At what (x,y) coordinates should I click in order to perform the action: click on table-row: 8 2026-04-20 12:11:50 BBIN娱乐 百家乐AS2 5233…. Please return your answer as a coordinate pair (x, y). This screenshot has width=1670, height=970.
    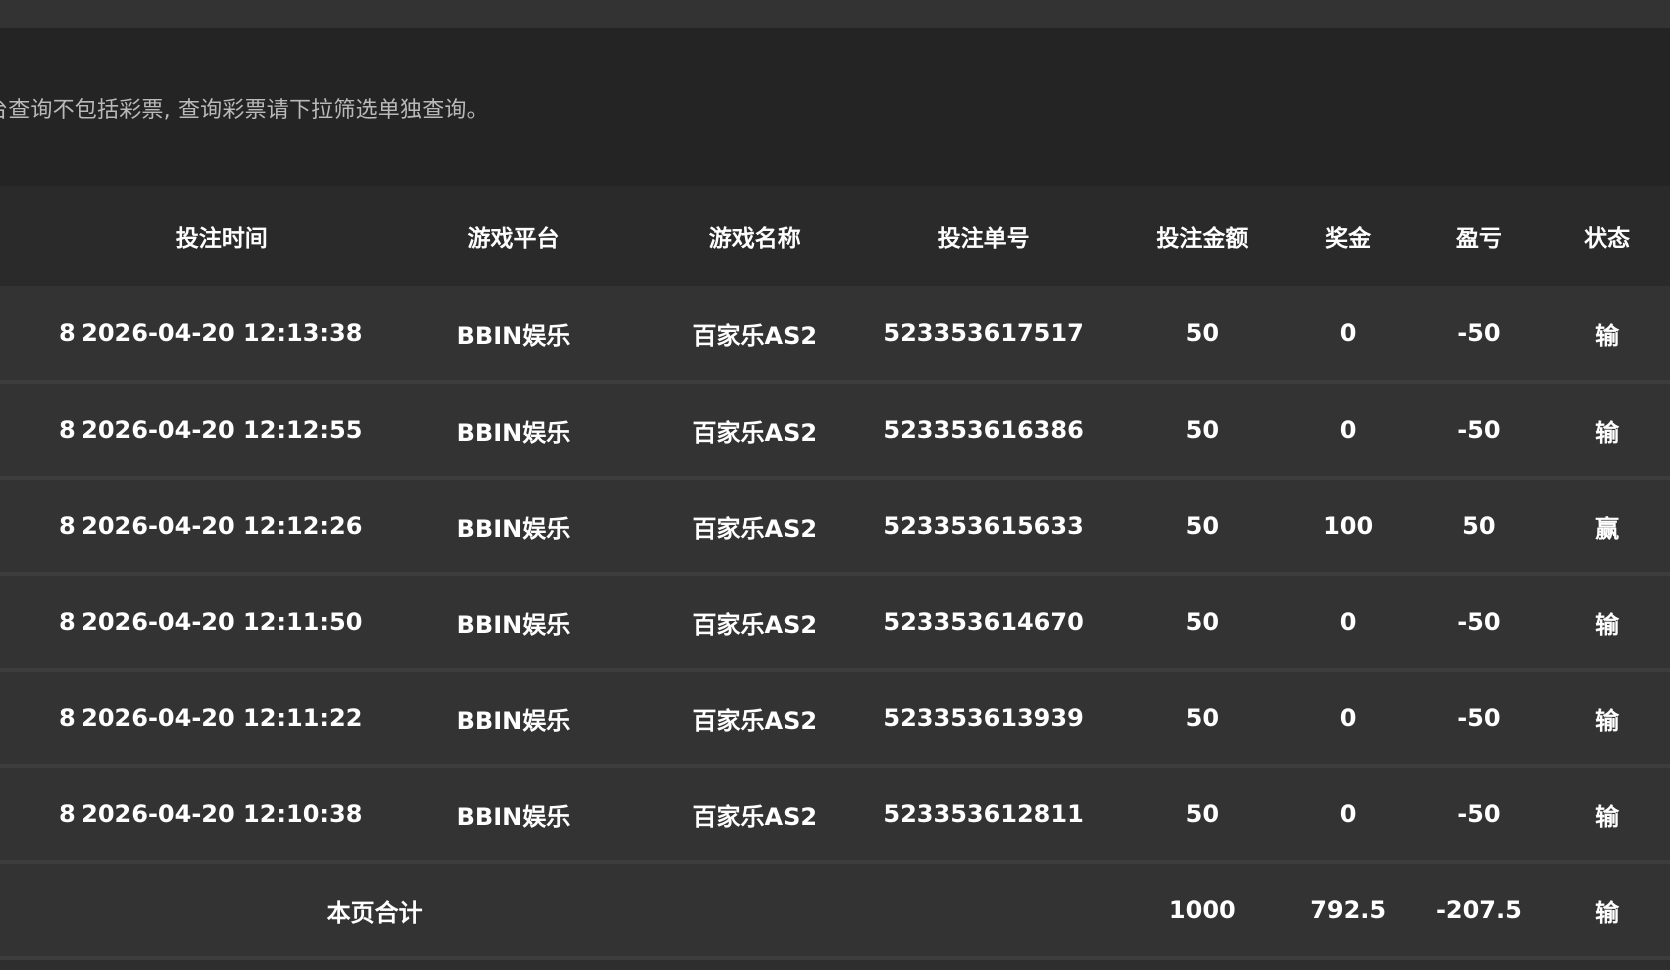
    Looking at the image, I should click on (835, 622).